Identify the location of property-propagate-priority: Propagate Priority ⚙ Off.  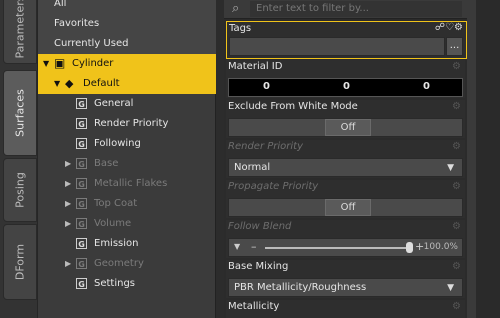
(345, 199).